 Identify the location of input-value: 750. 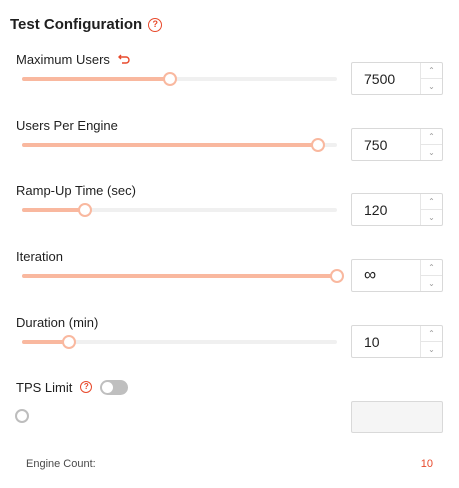
(375, 145).